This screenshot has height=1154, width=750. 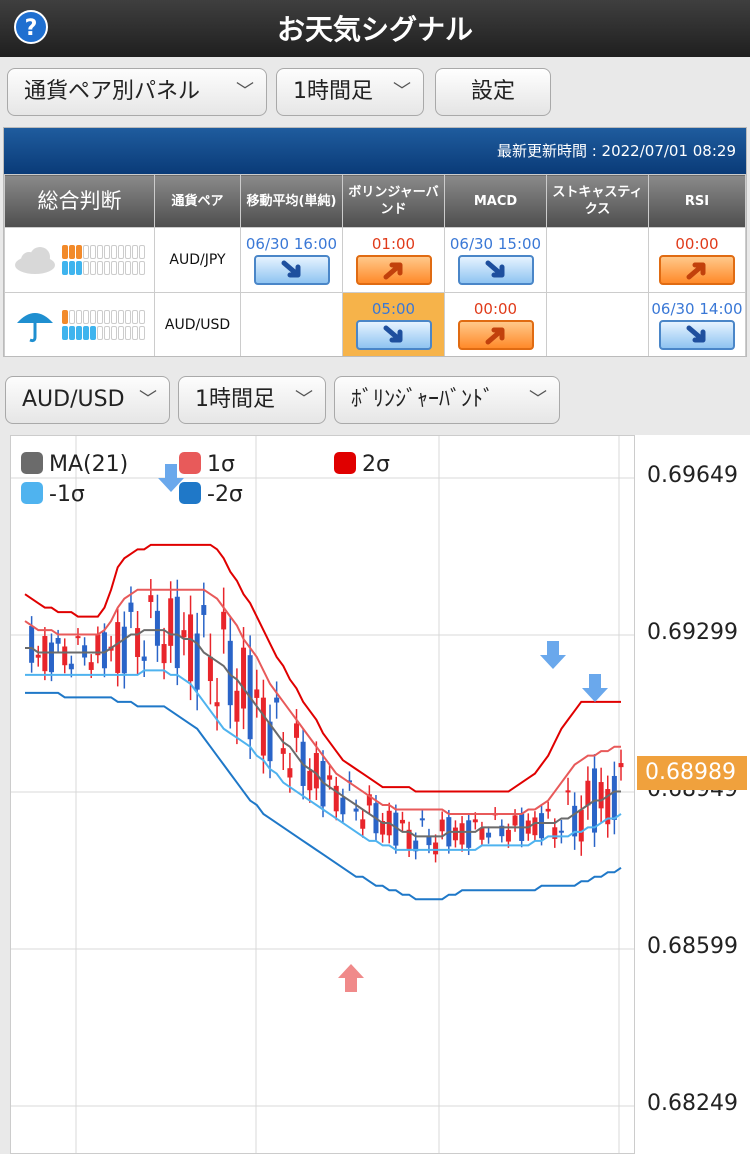 What do you see at coordinates (252, 400) in the screenshot?
I see `chart-timeframe-select: 1時間足 ﹀` at bounding box center [252, 400].